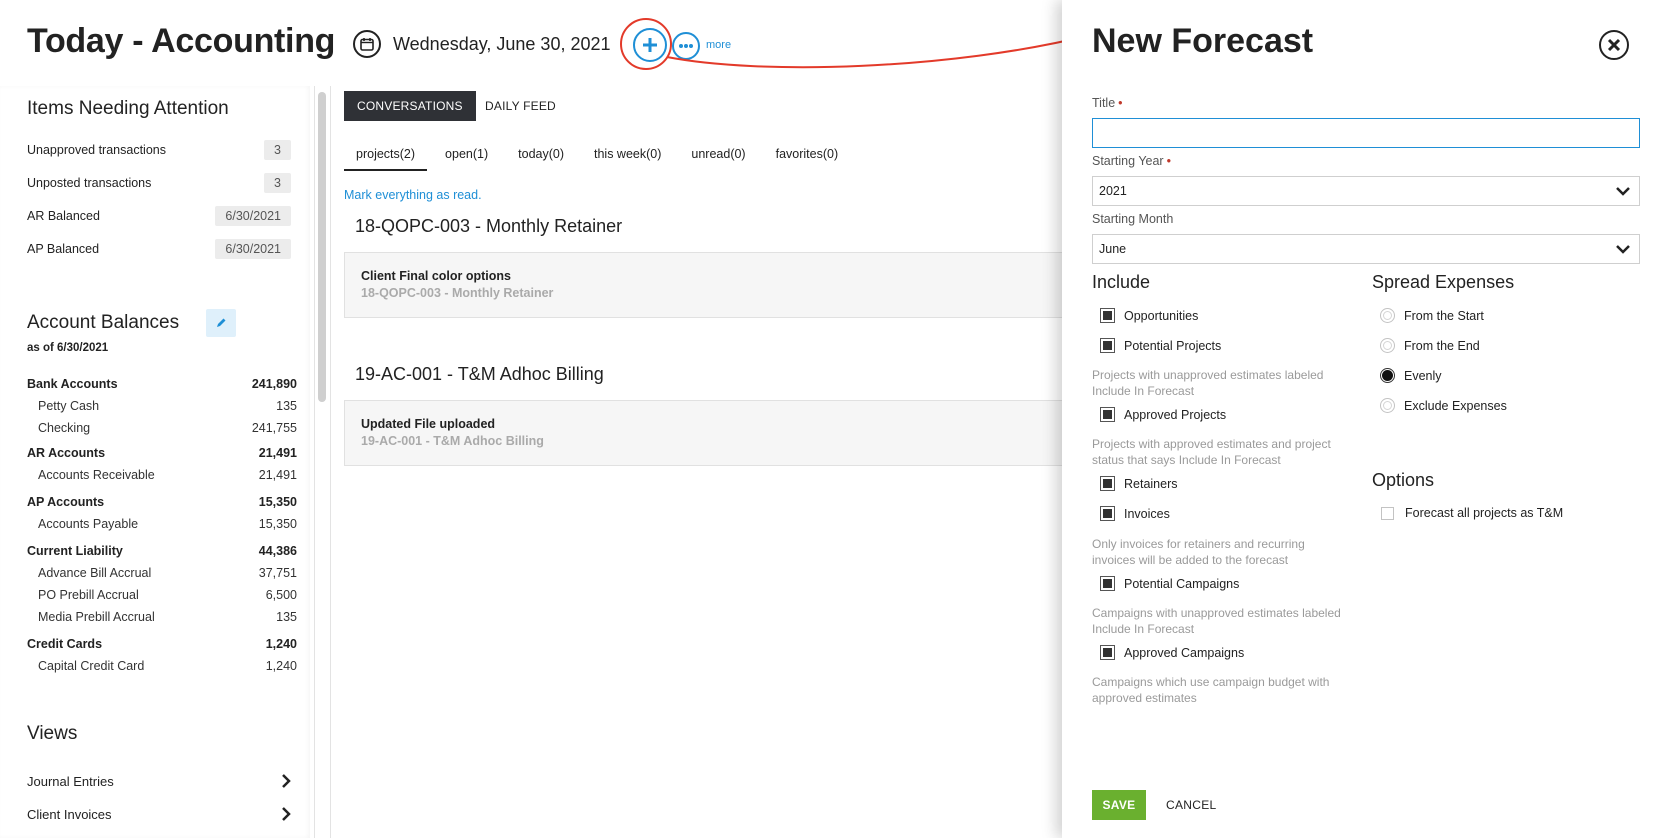 The height and width of the screenshot is (838, 1657). Describe the element at coordinates (1169, 583) in the screenshot. I see `include-potential-campaigns: Potential Campaigns` at that location.